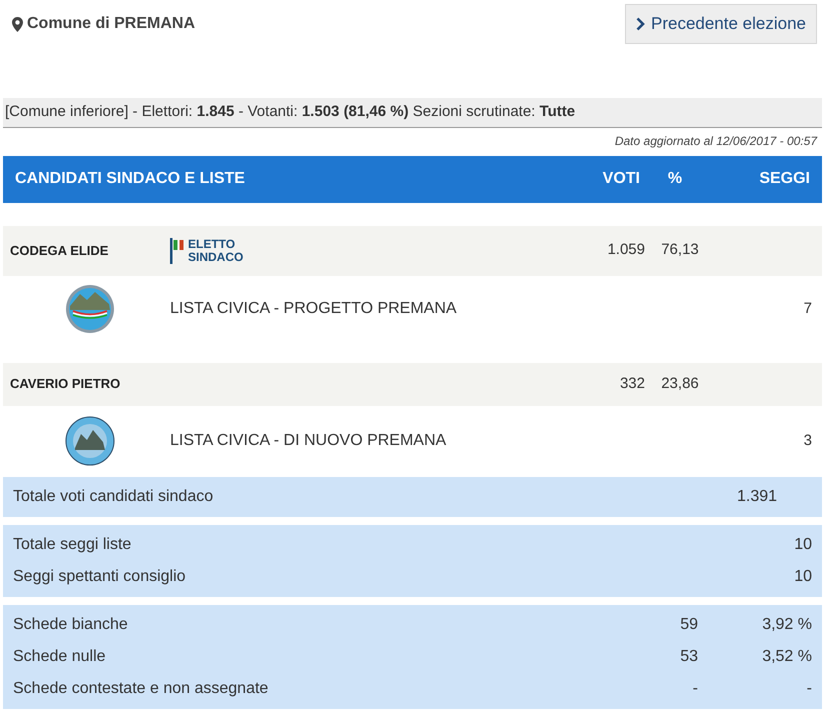  I want to click on column-header: VOTI, so click(621, 179).